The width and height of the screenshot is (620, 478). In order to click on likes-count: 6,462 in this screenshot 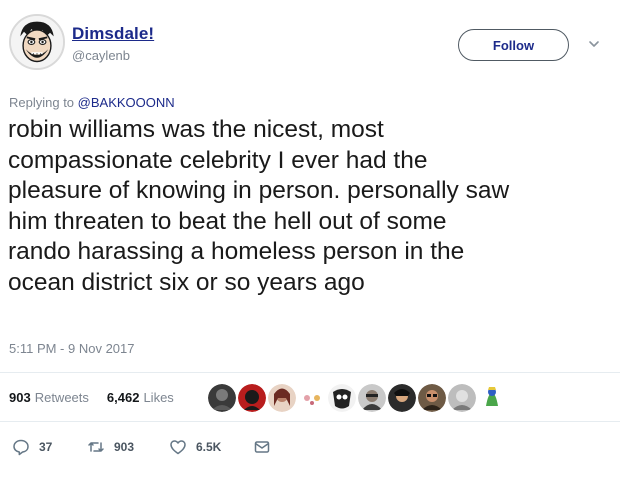, I will do `click(123, 397)`.